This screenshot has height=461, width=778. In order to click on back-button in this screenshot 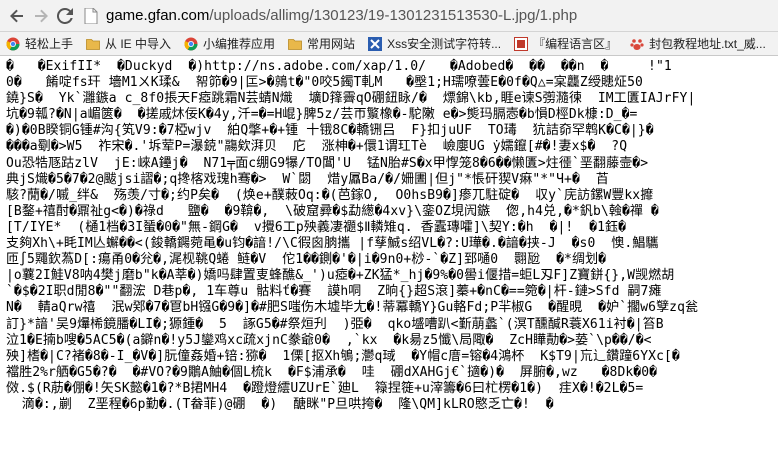, I will do `click(17, 16)`.